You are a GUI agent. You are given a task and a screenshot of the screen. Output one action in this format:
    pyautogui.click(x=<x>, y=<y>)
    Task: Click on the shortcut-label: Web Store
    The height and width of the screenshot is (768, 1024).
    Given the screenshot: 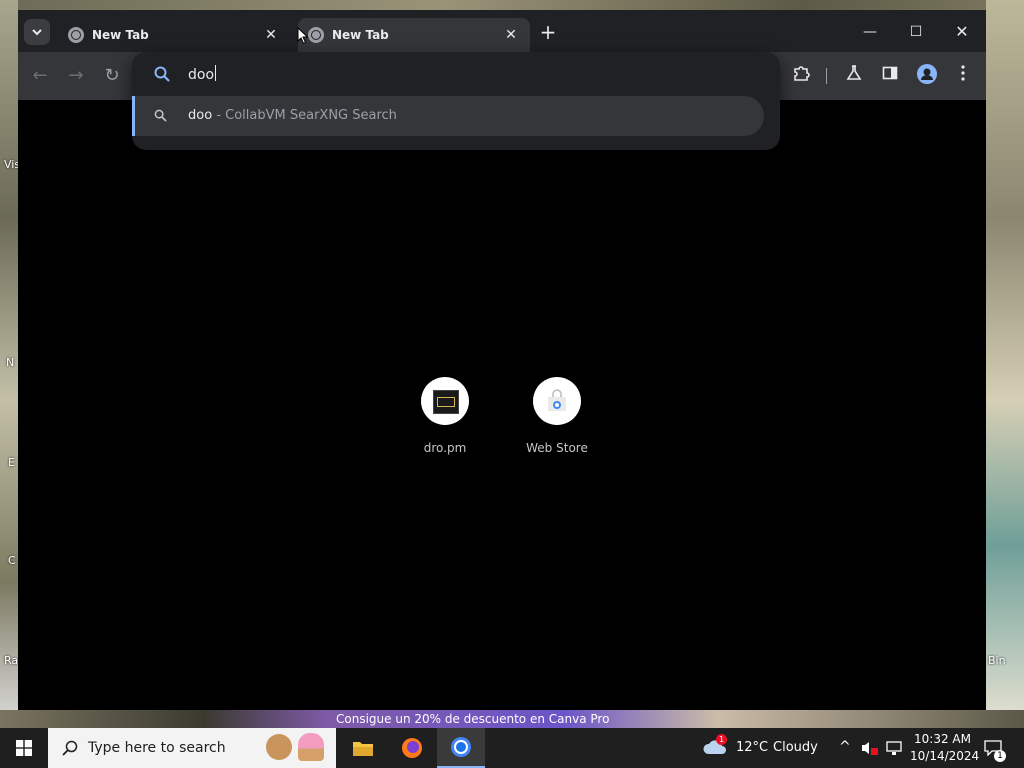 What is the action you would take?
    pyautogui.click(x=557, y=448)
    